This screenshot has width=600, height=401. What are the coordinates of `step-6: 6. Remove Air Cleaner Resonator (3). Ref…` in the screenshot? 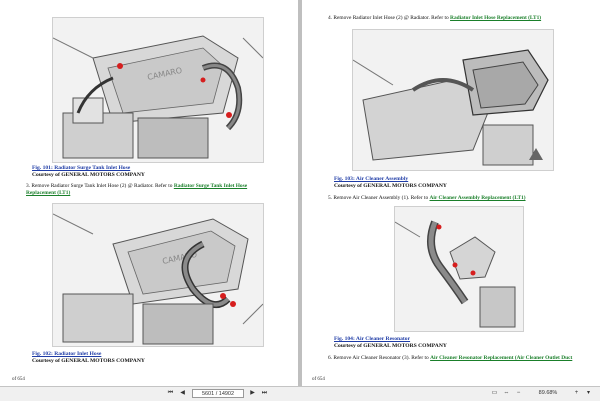 It's located at (462, 358).